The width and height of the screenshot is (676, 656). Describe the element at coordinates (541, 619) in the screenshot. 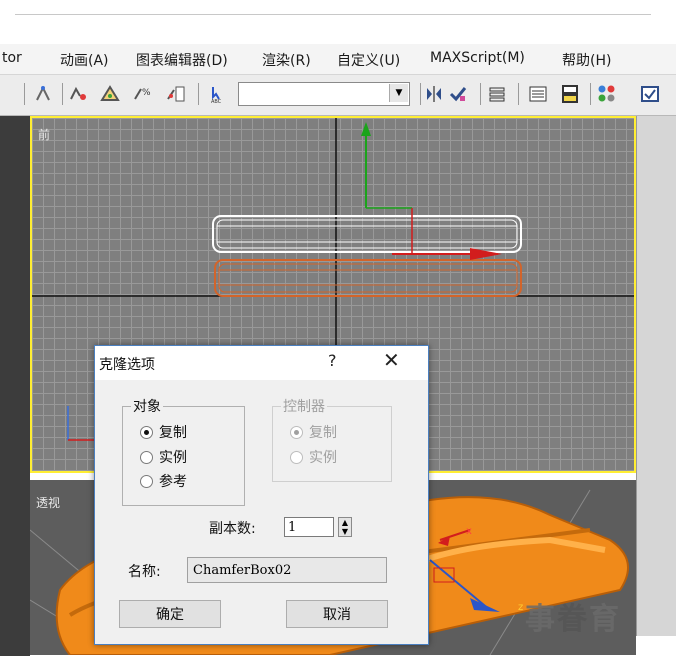

I see `watermark-char: 事` at that location.